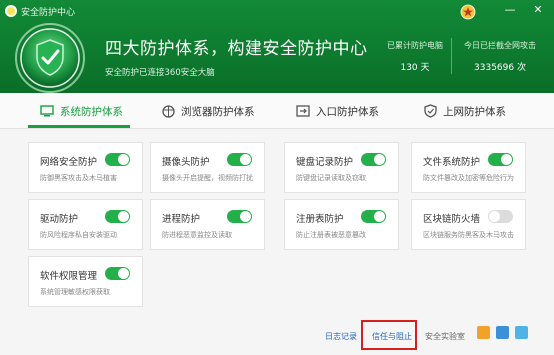  Describe the element at coordinates (500, 68) in the screenshot. I see `blocked-attacks-value: 3335696 次` at that location.